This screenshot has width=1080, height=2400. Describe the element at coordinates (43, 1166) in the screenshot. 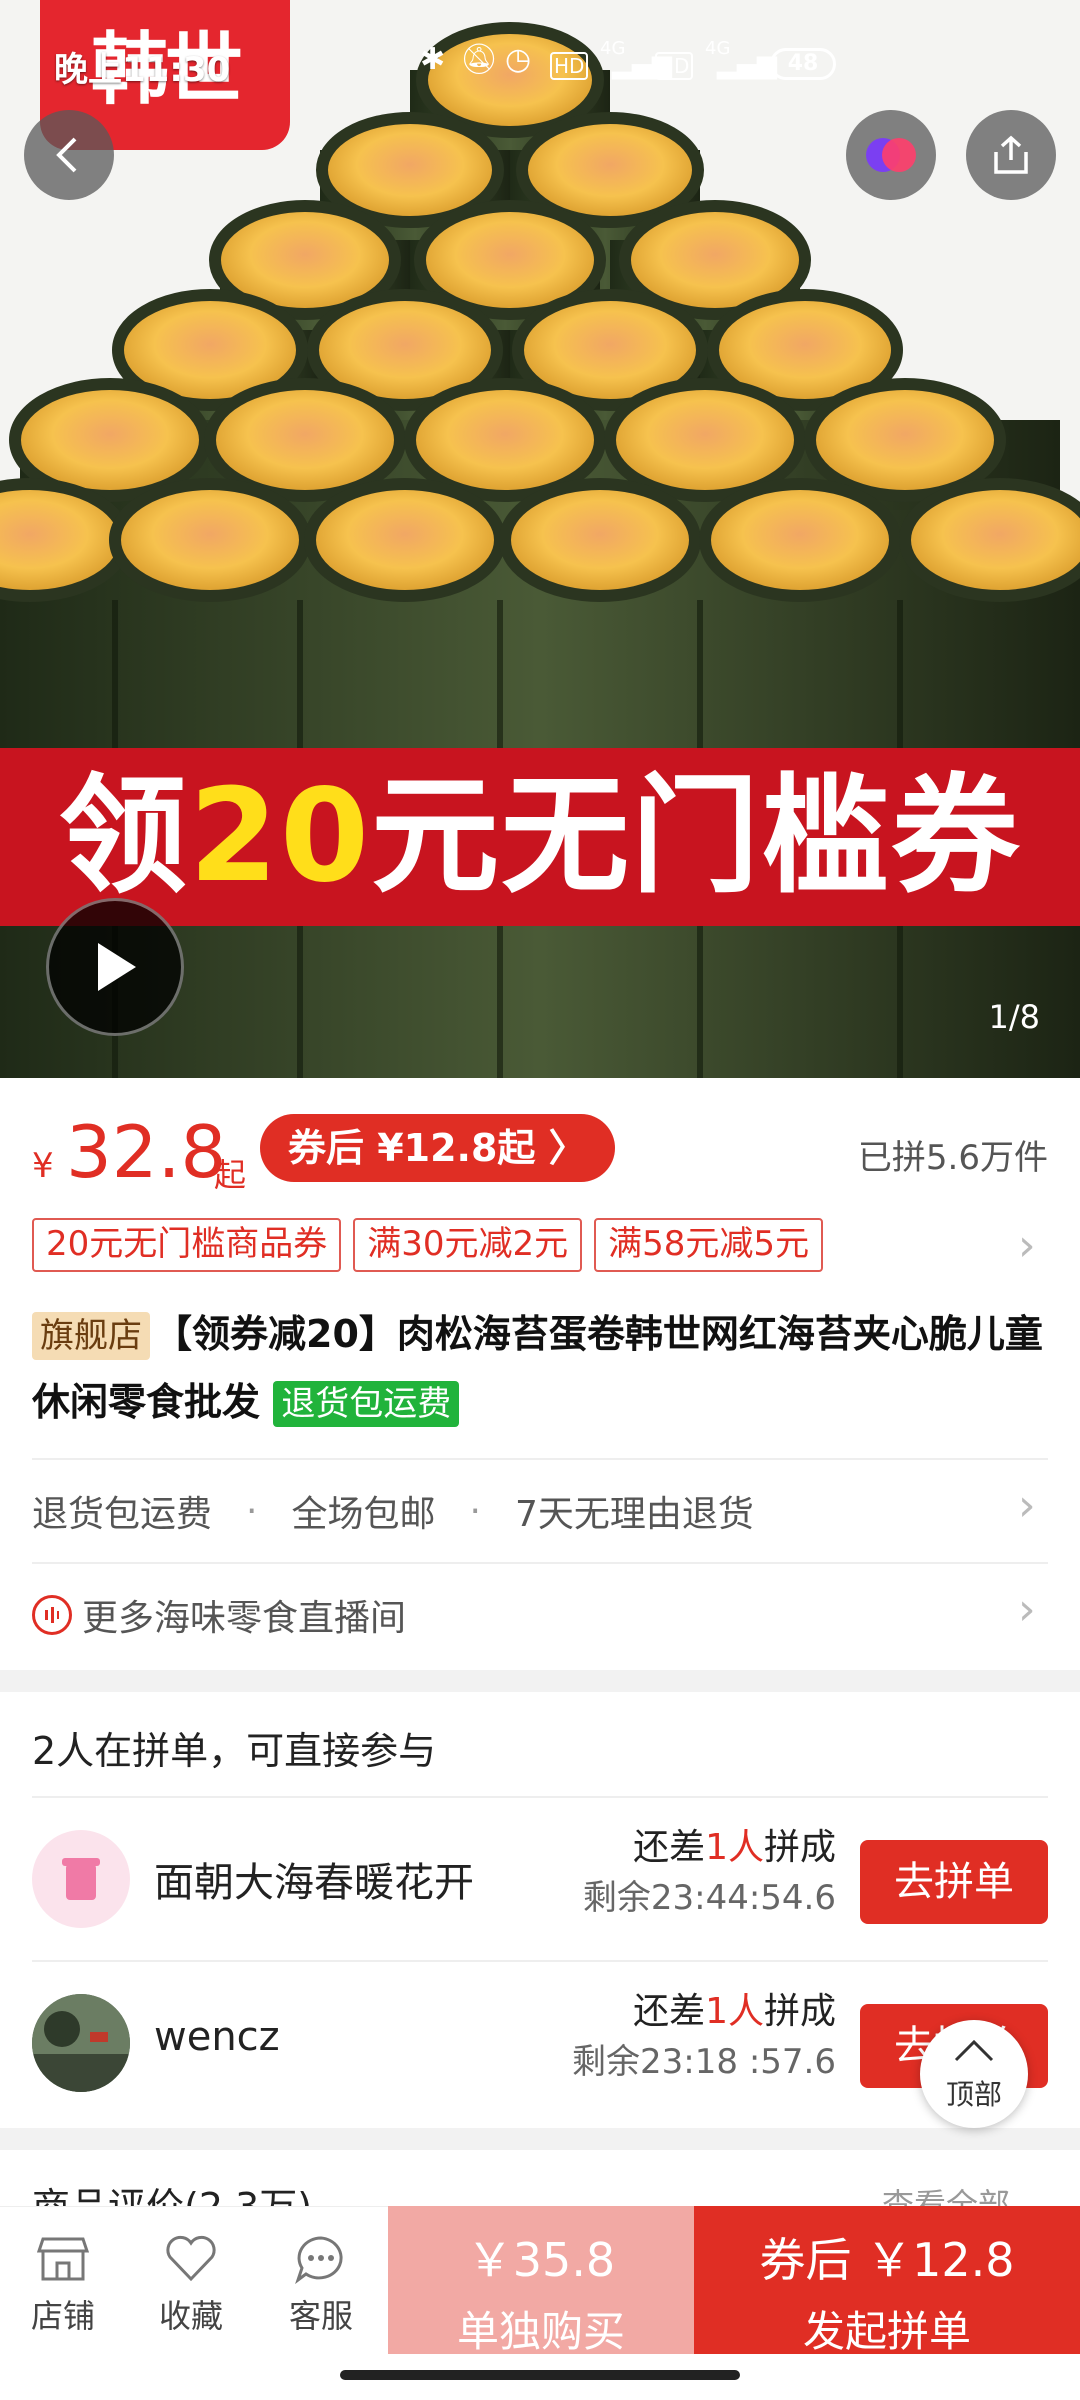

I see `price-currency: ¥` at that location.